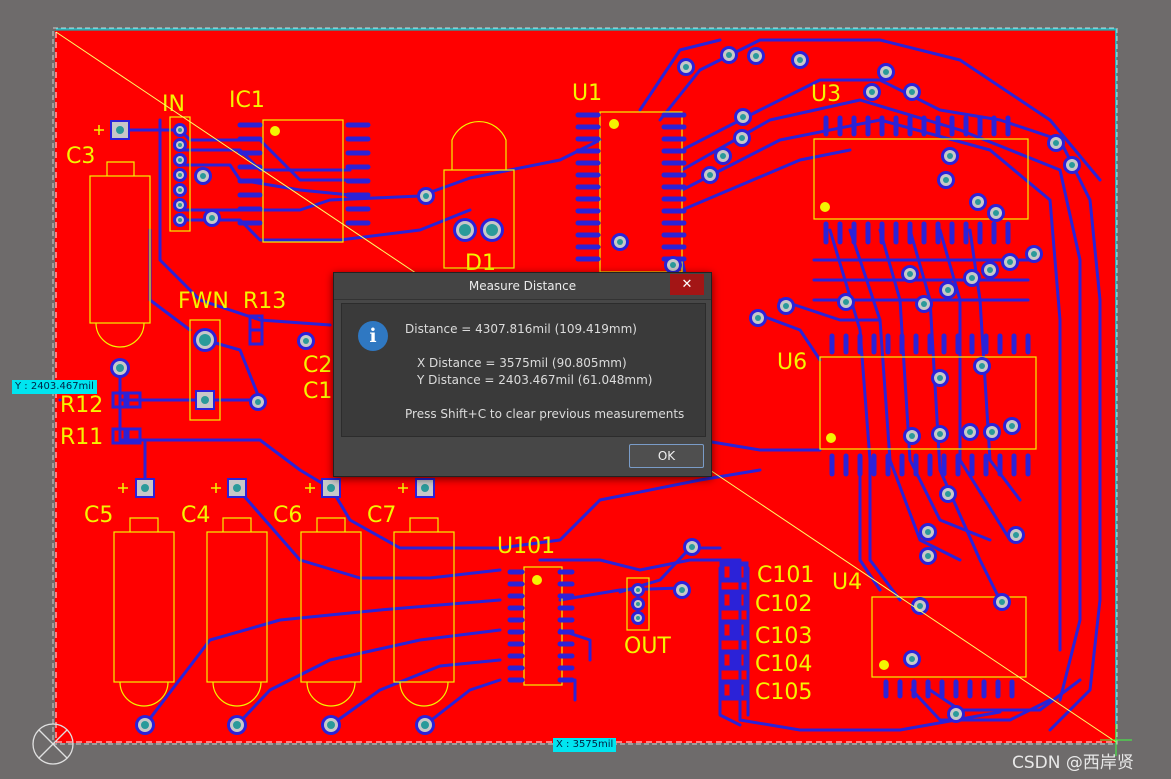  What do you see at coordinates (783, 636) in the screenshot?
I see `label-c103: C103` at bounding box center [783, 636].